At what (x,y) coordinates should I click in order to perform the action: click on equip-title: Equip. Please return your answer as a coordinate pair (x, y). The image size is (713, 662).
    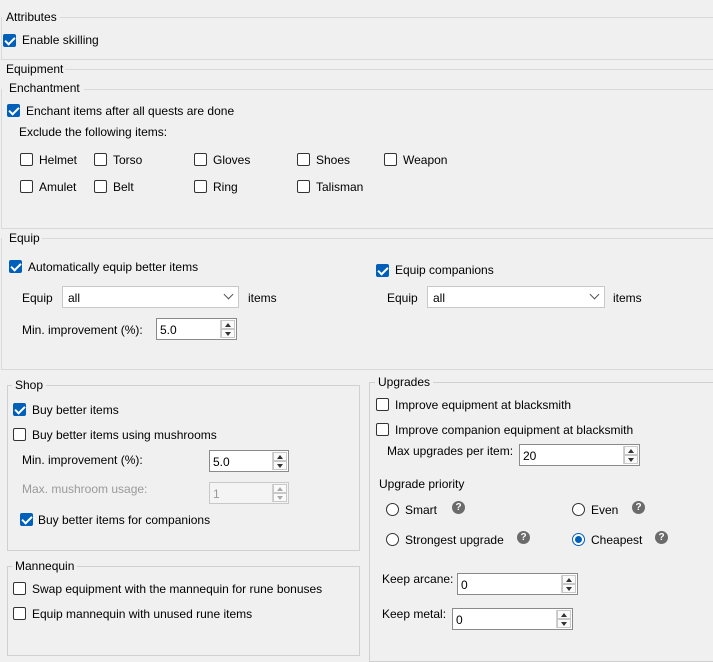
    Looking at the image, I should click on (24, 238).